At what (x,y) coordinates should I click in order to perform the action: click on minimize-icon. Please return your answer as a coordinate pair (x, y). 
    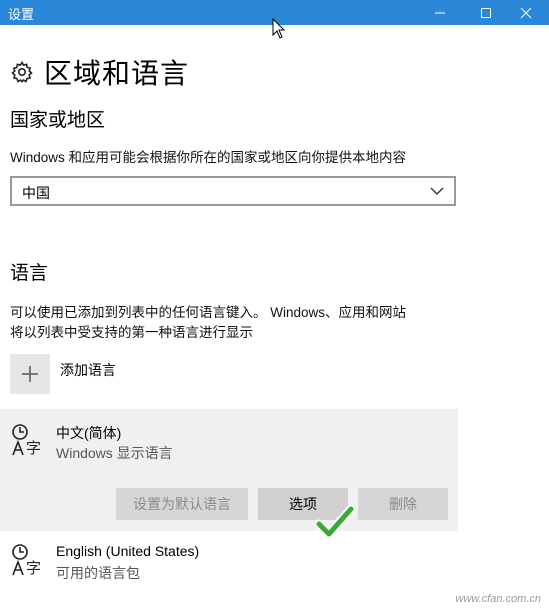
    Looking at the image, I should click on (440, 12).